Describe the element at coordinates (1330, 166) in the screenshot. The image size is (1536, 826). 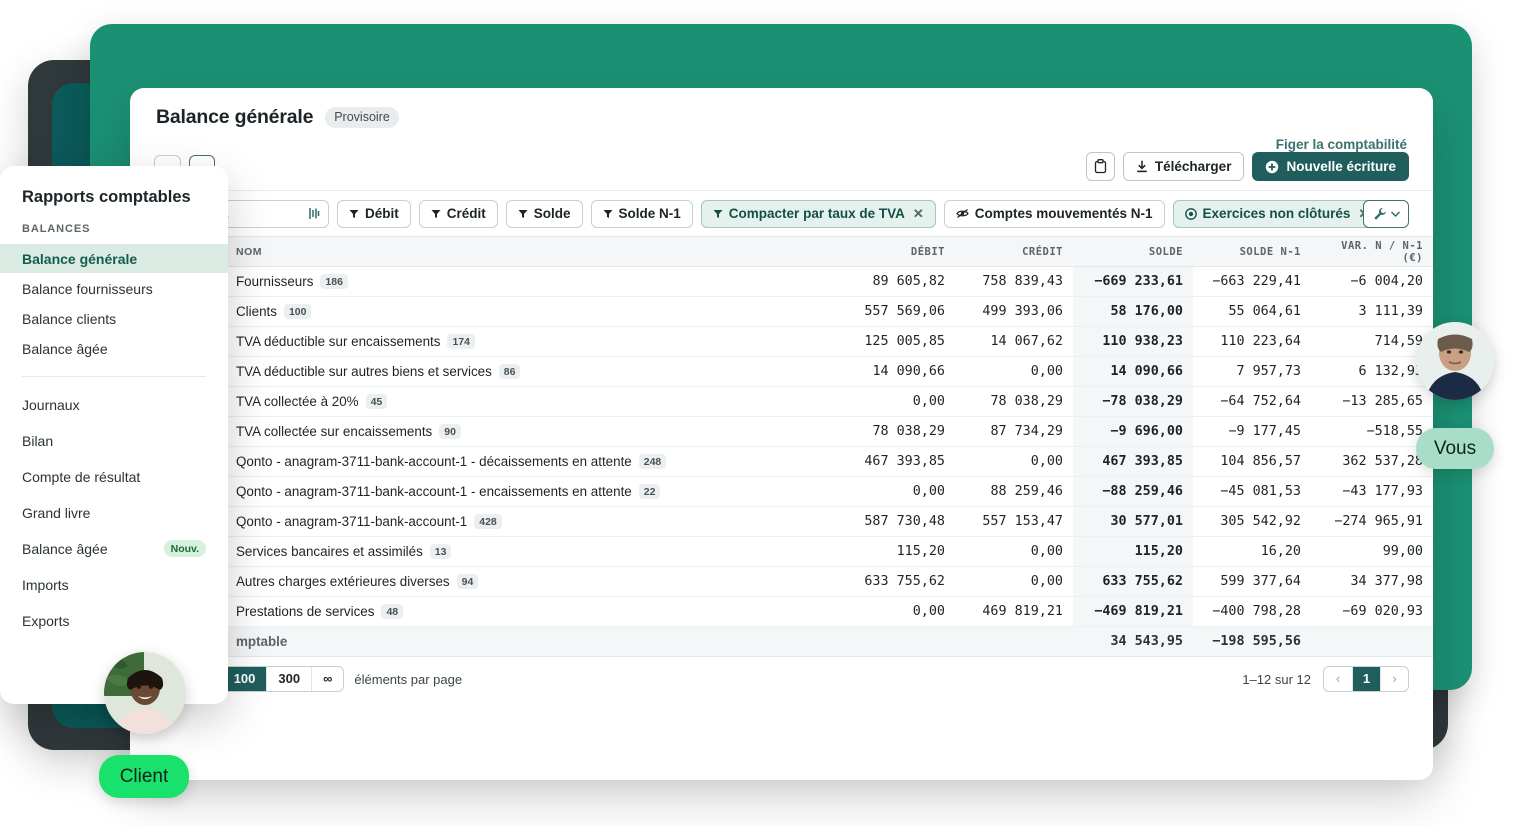
I see `new-entry-button: Nouvelle écriture` at that location.